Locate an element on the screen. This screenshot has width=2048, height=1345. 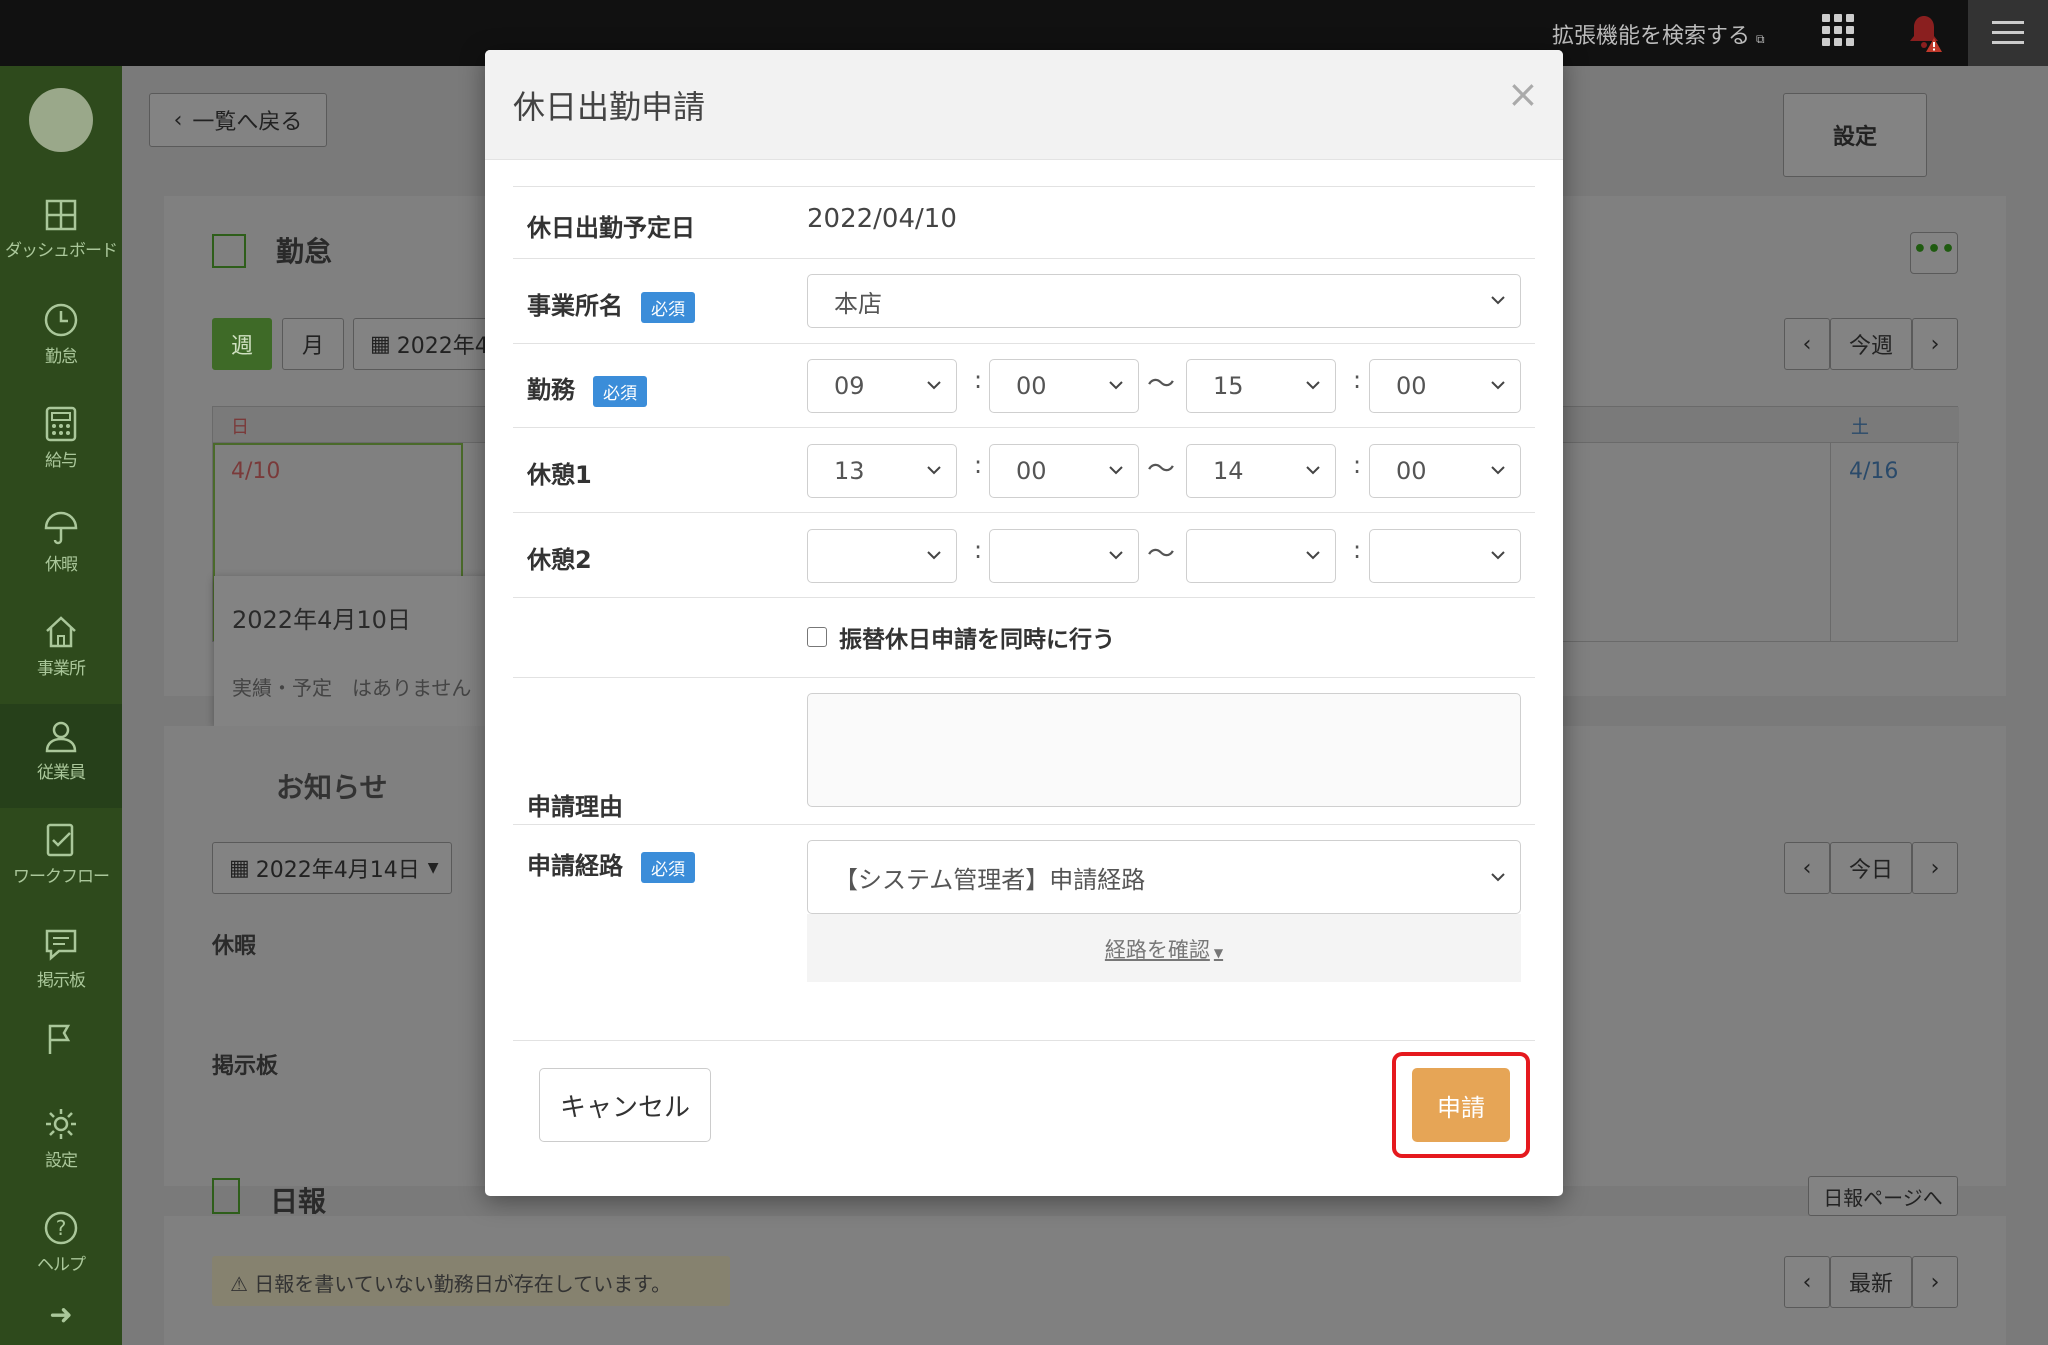
sidebar-item-attendance: 勤怠 is located at coordinates (61, 340).